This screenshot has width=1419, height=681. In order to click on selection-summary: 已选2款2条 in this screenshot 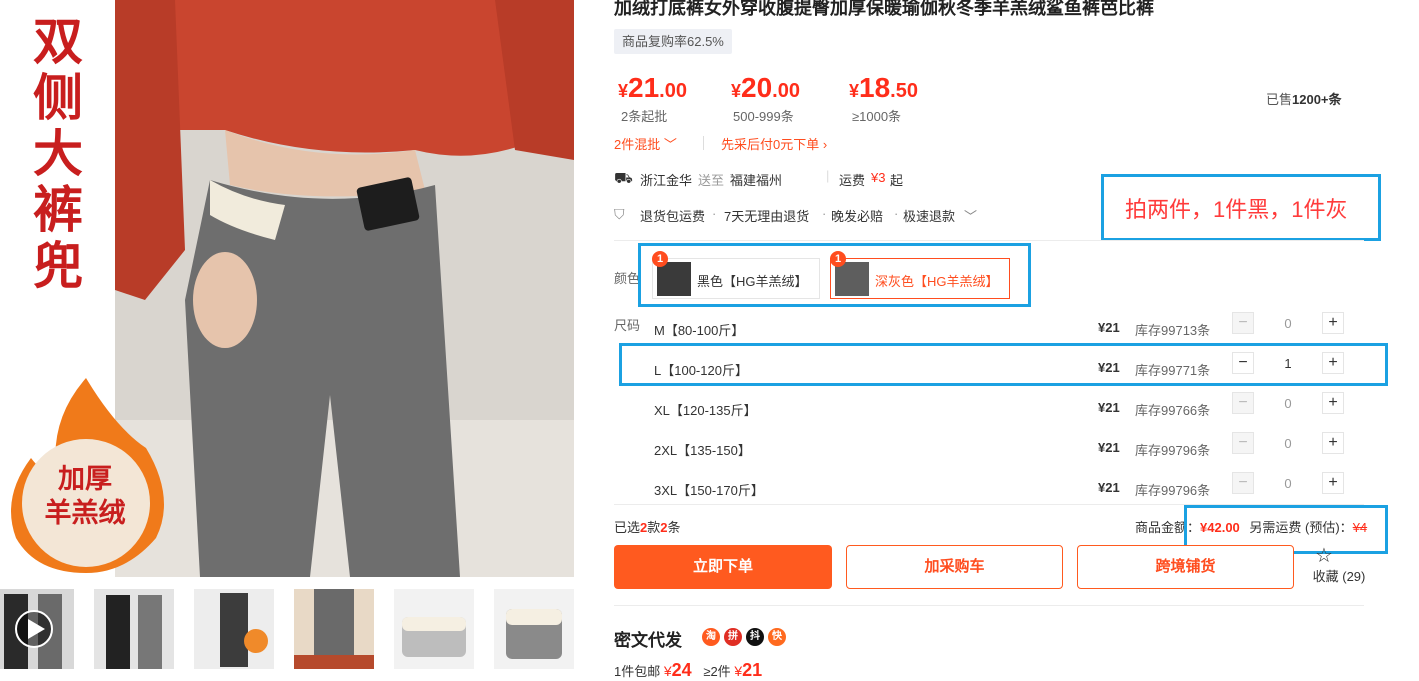, I will do `click(647, 527)`.